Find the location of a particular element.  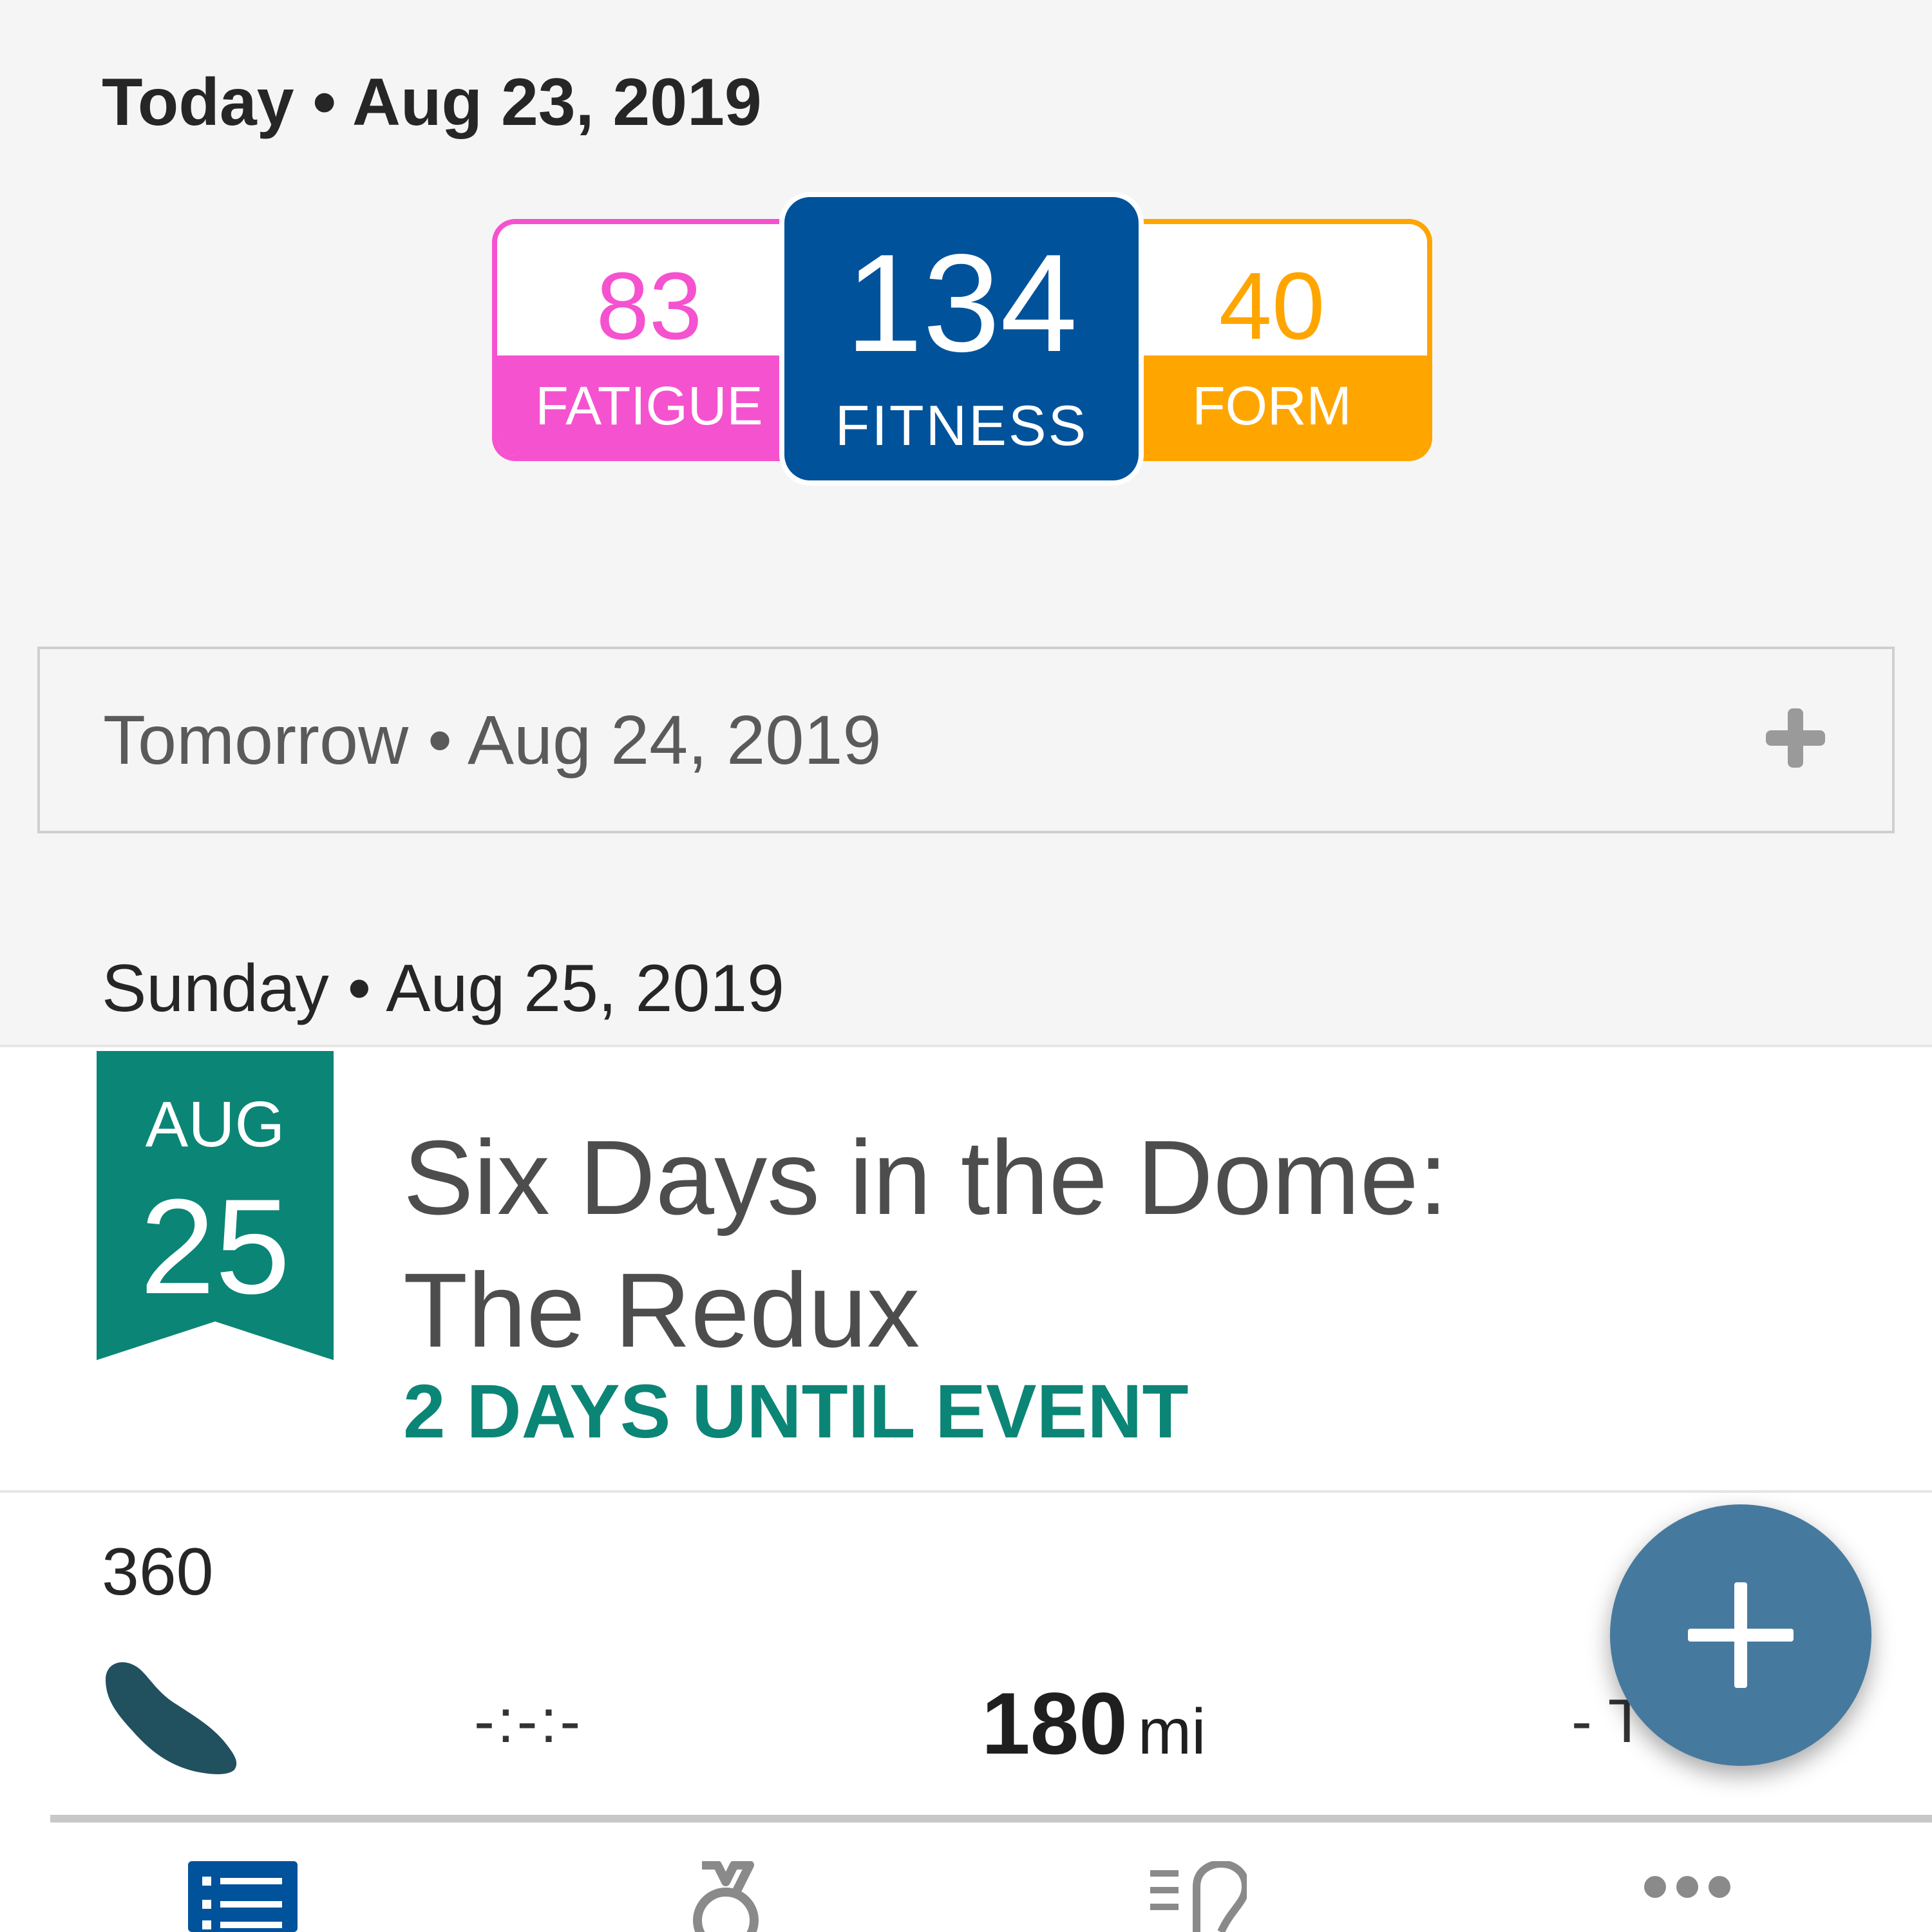

event-title-line2: The Redux is located at coordinates (661, 1310).